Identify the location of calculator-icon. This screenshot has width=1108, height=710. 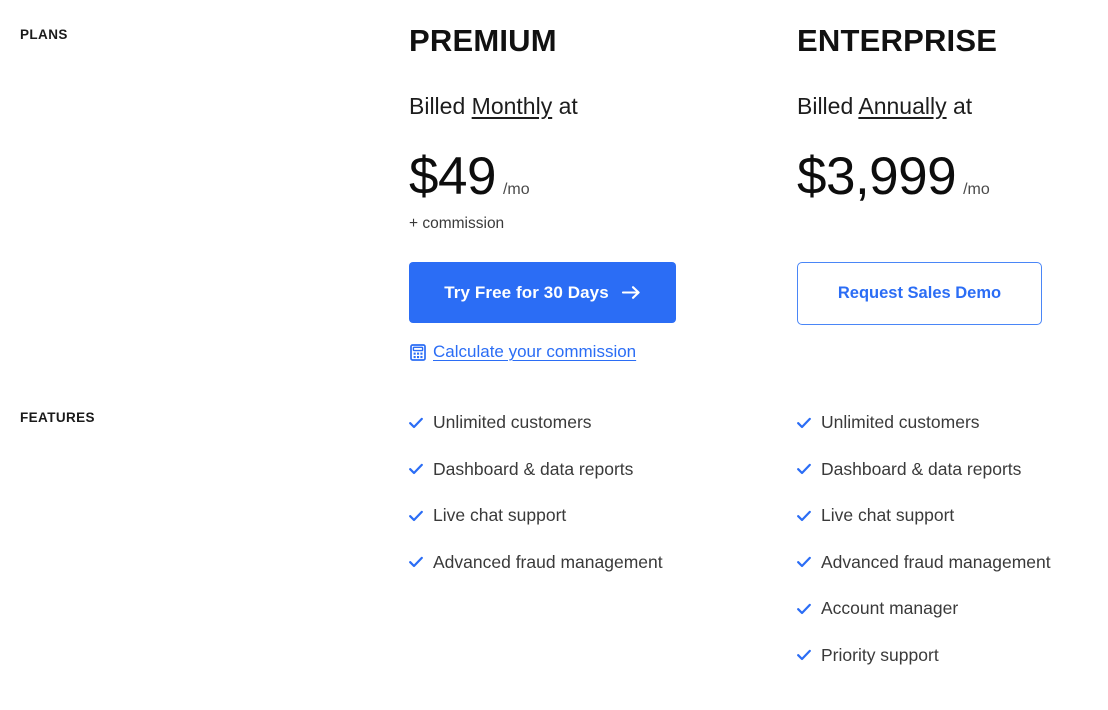
(417, 352).